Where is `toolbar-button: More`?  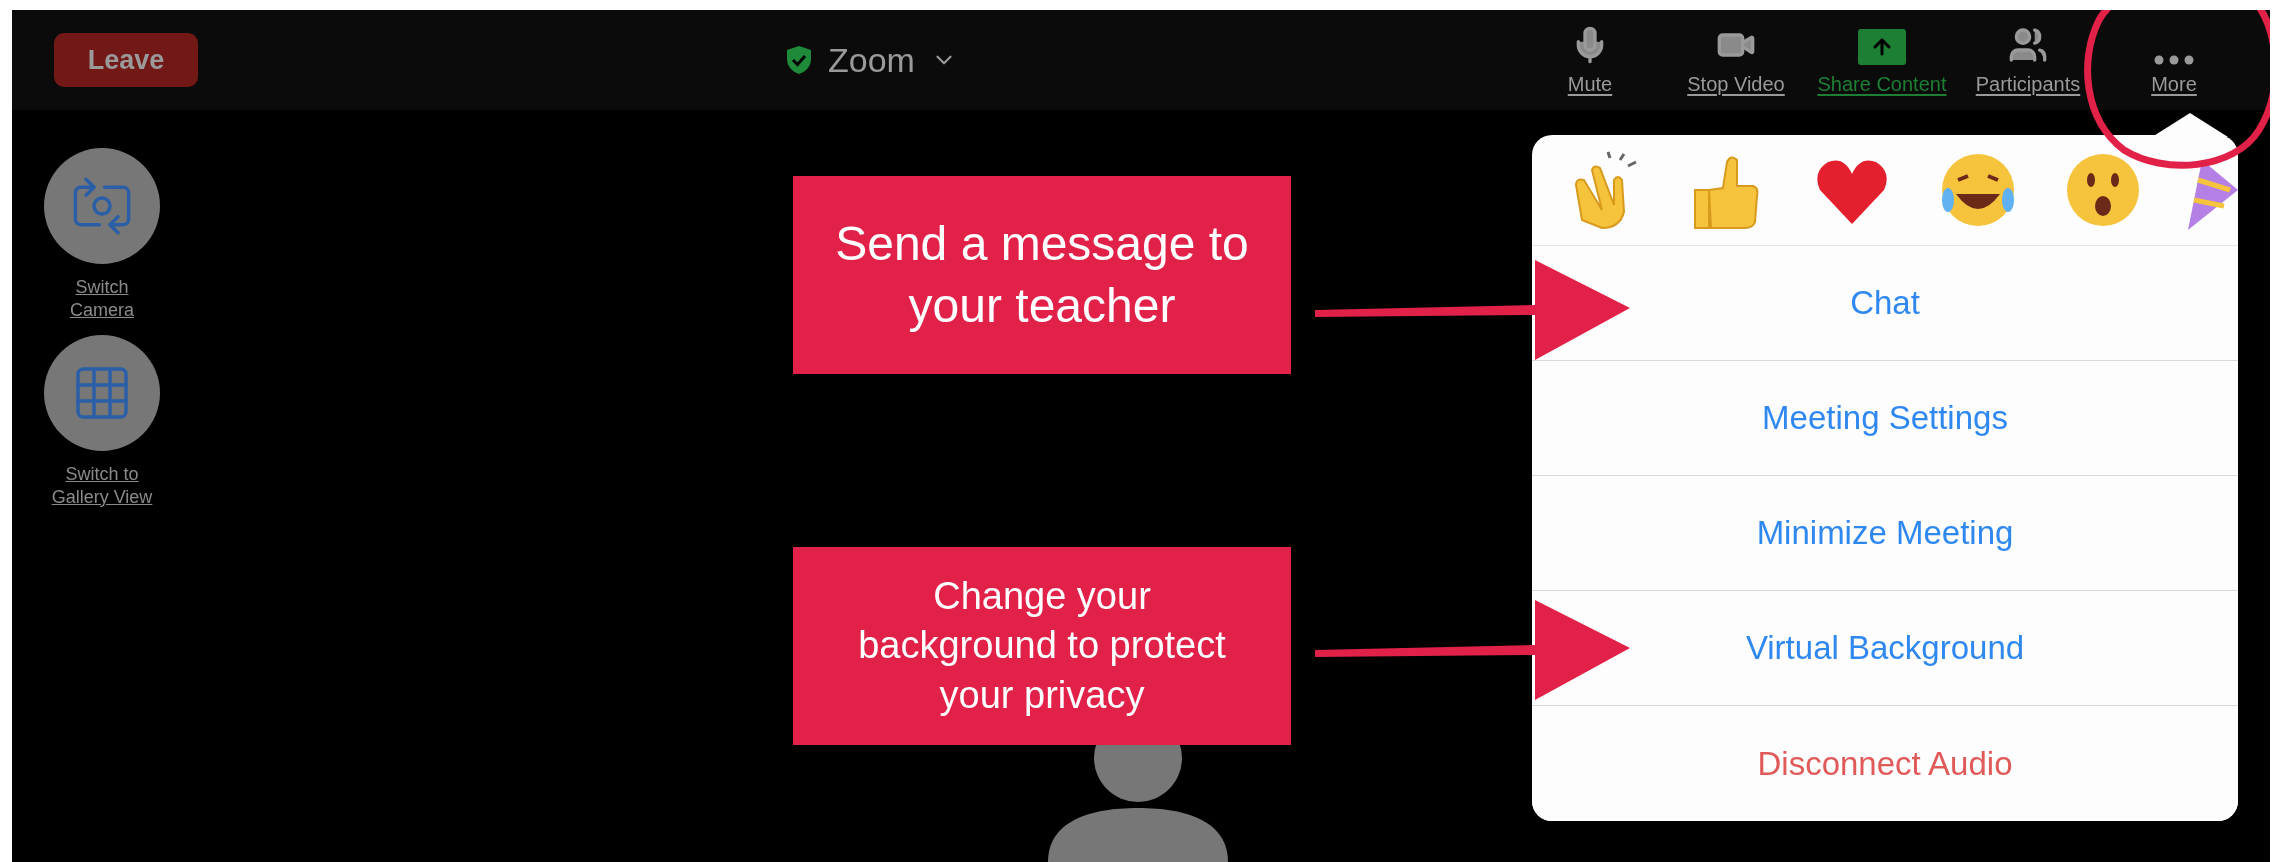 toolbar-button: More is located at coordinates (2174, 75).